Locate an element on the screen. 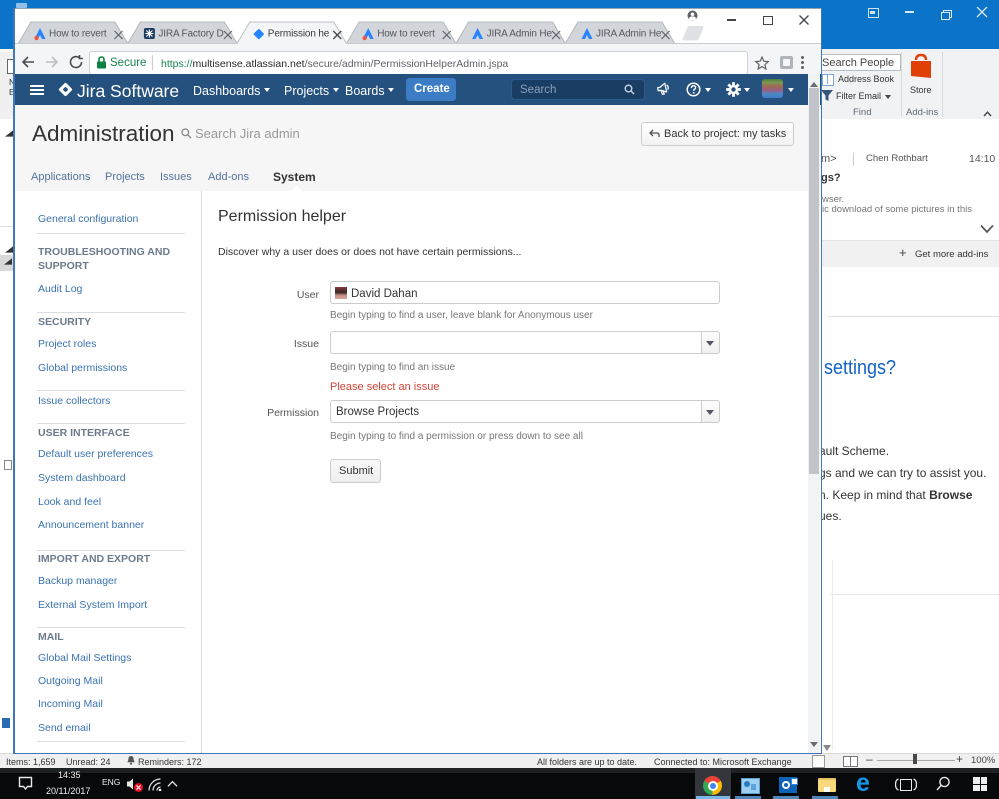  svg-text: Permission he is located at coordinates (298, 34).